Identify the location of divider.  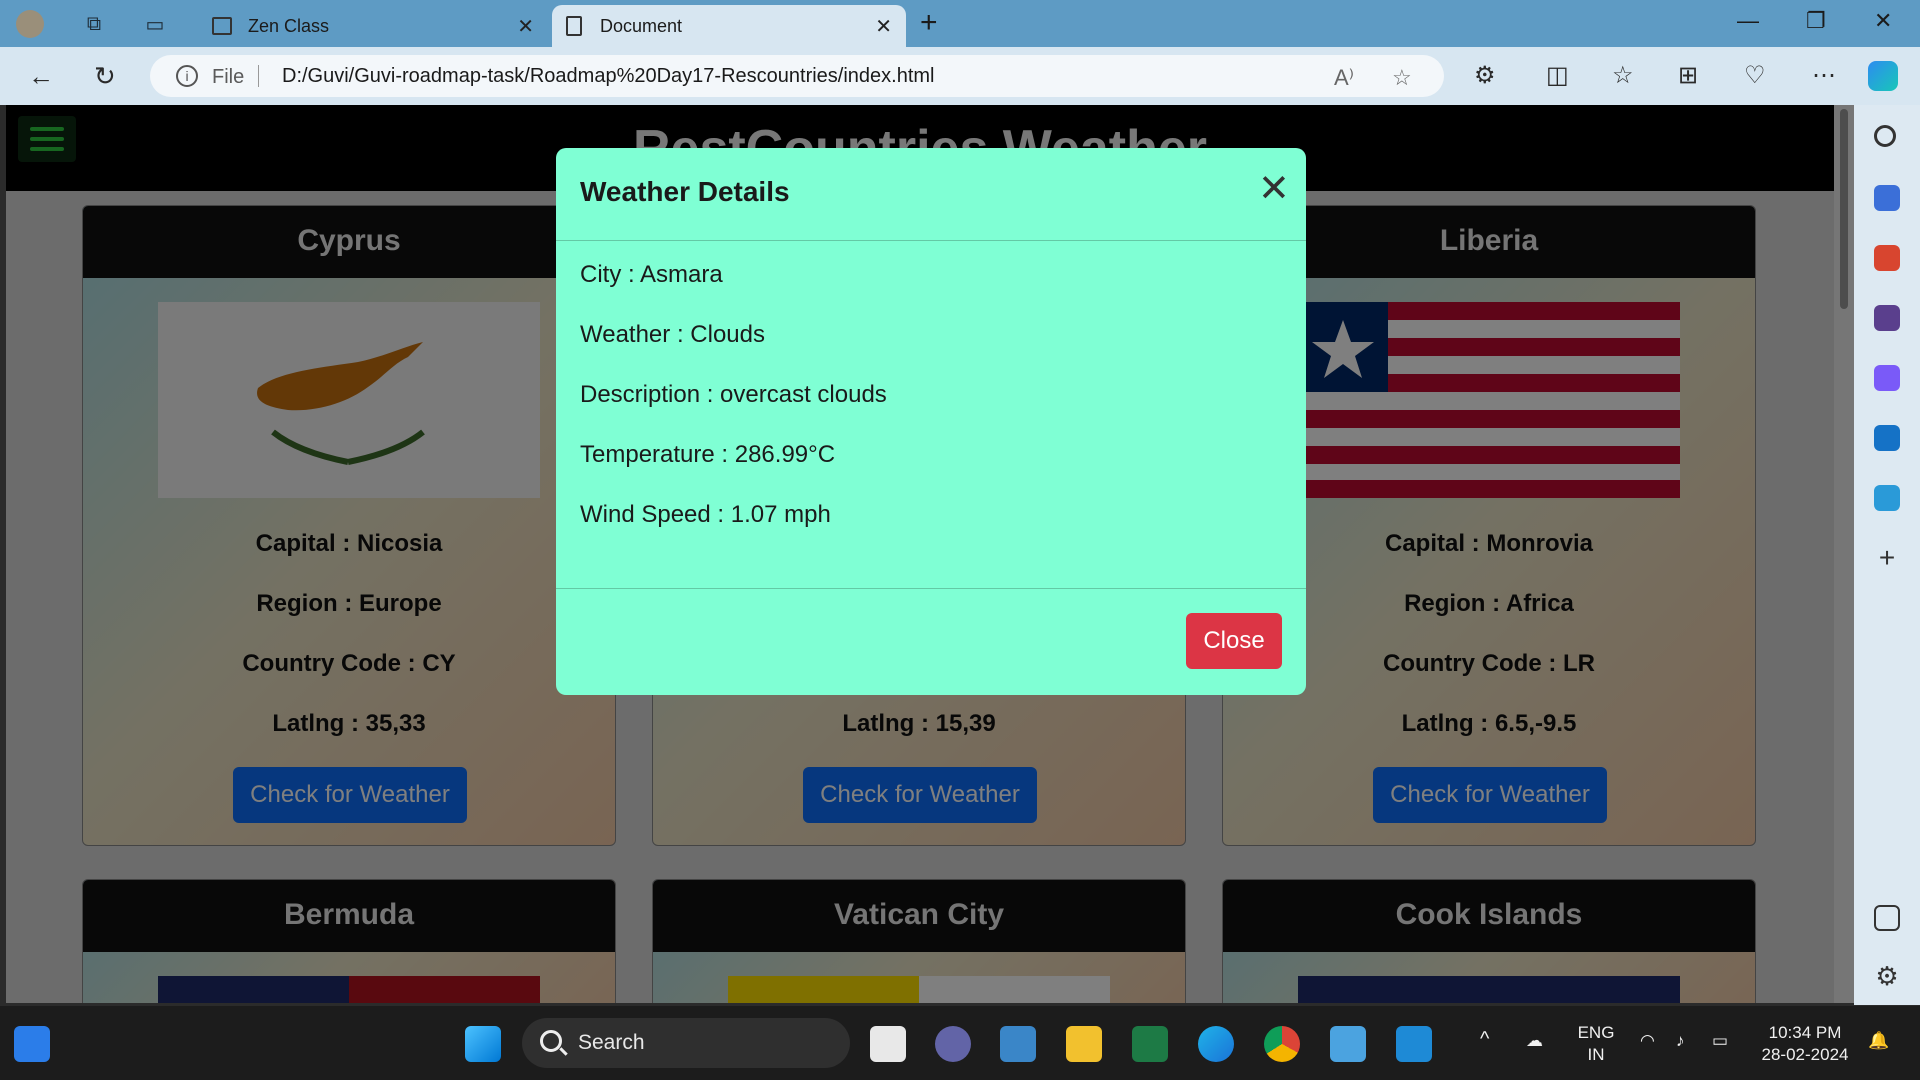
(258, 76).